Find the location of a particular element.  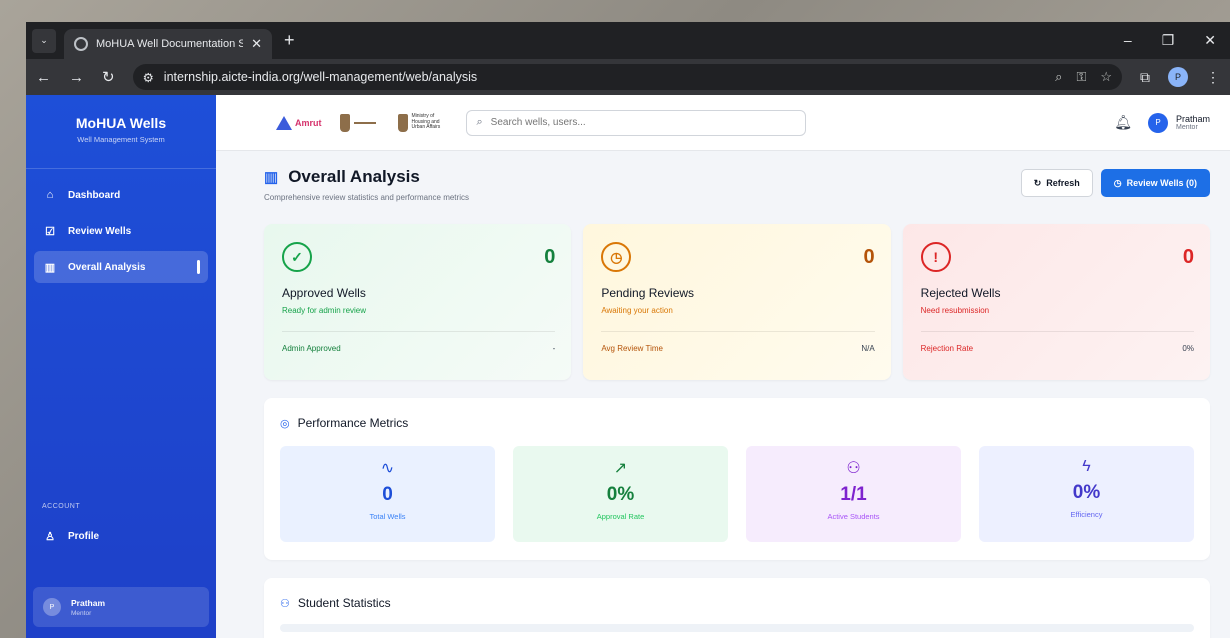

user-icon: ♙ is located at coordinates (50, 536).